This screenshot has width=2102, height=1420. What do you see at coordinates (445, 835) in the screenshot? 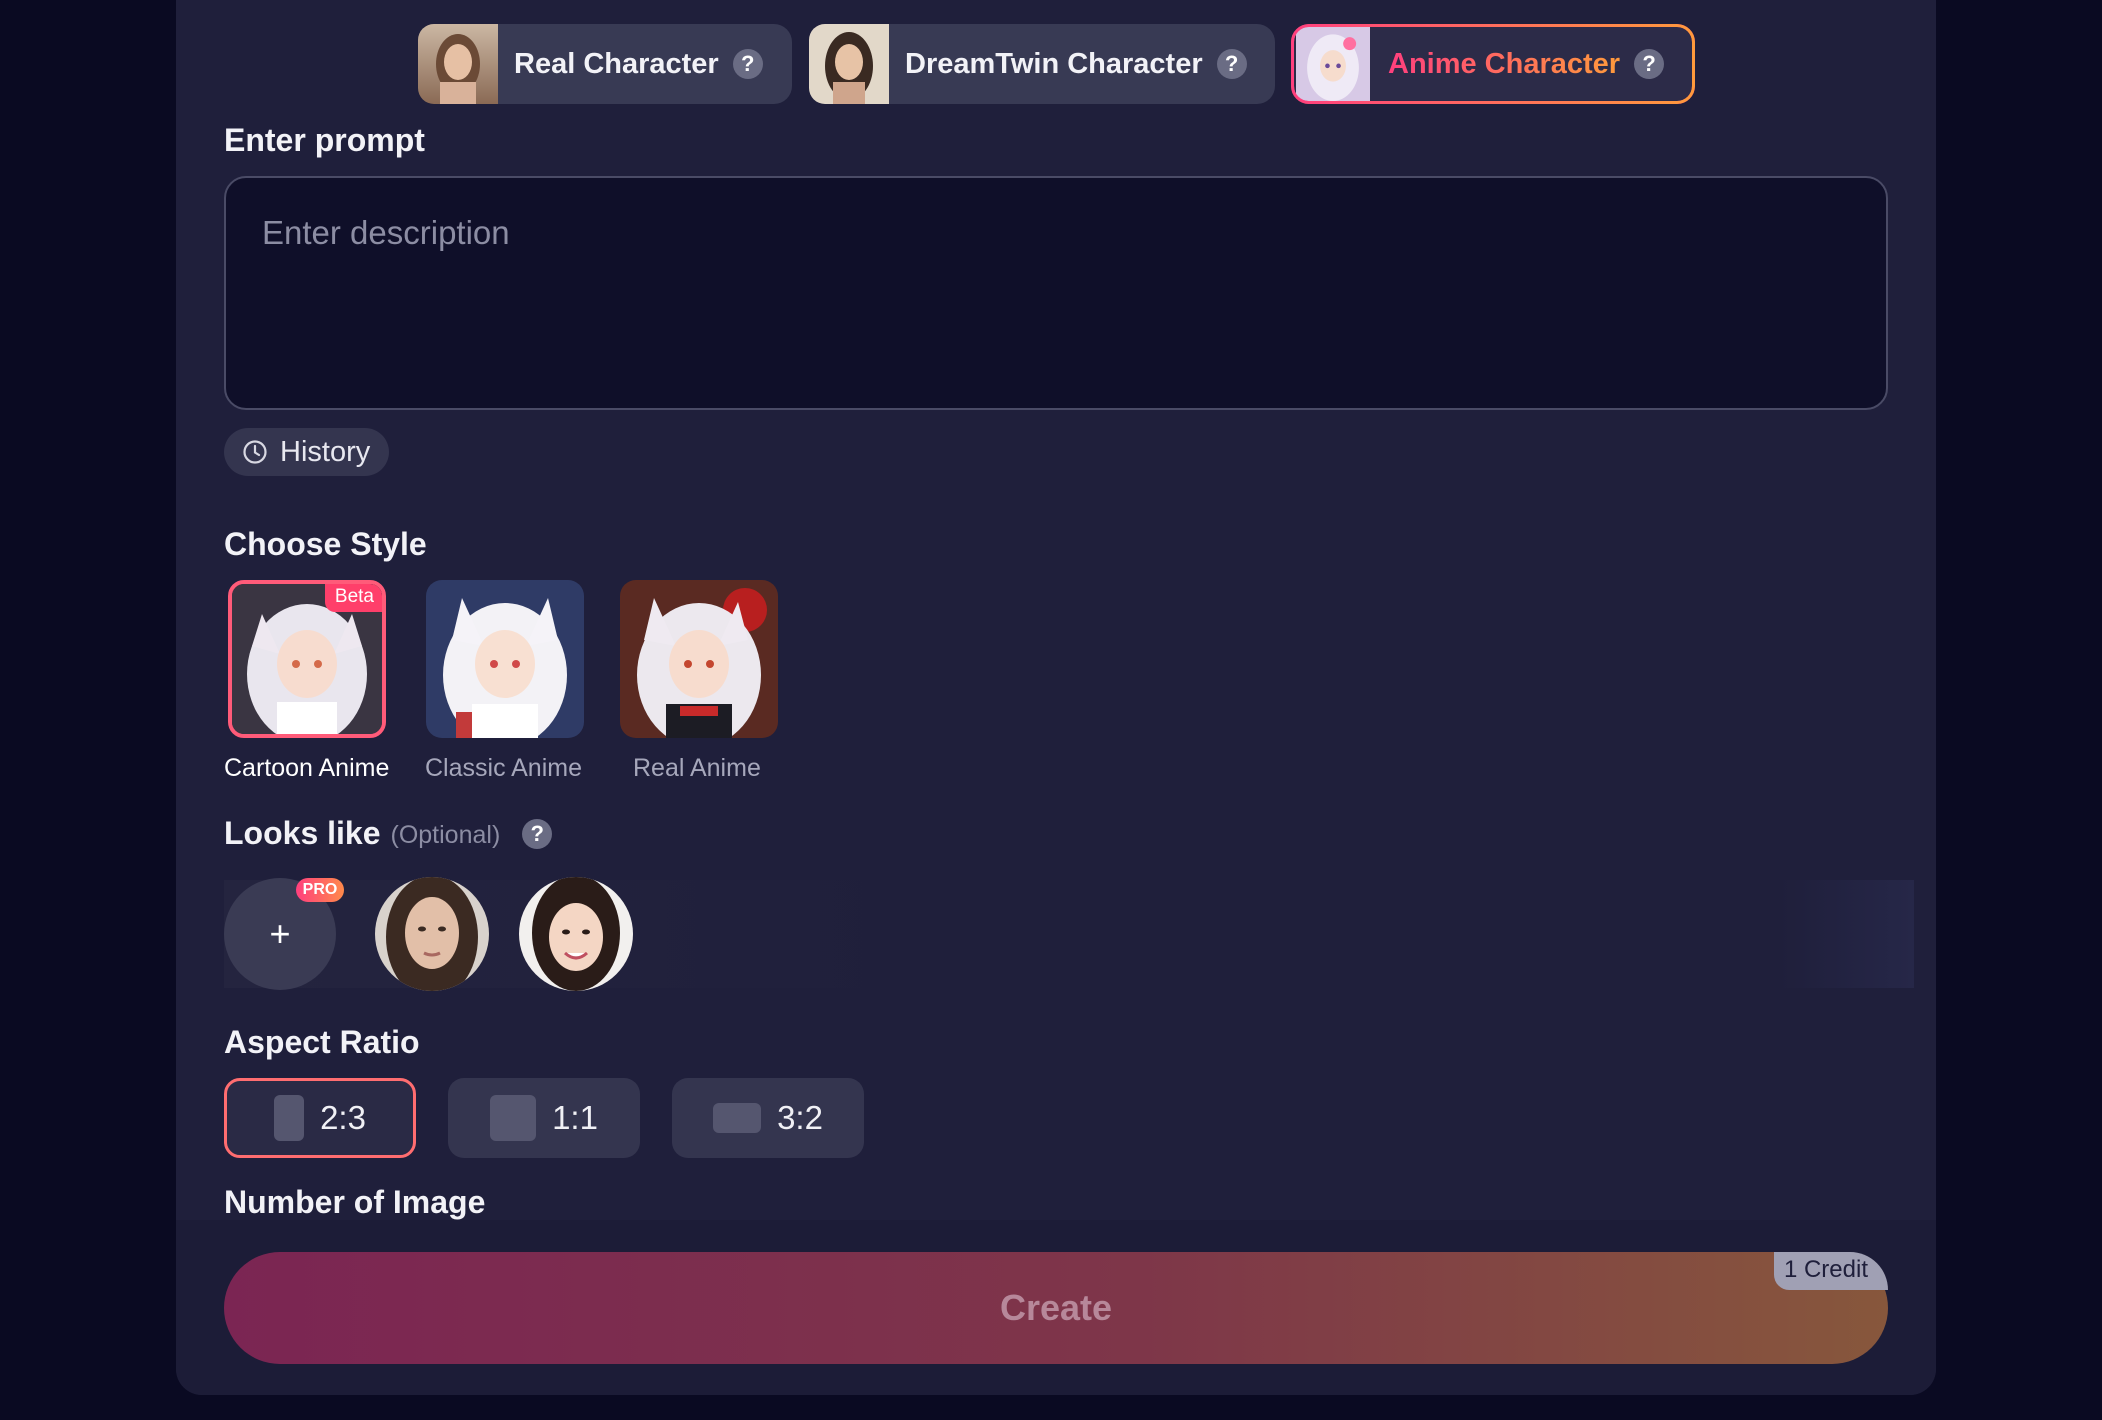
I see `optional-label: (Optional)` at bounding box center [445, 835].